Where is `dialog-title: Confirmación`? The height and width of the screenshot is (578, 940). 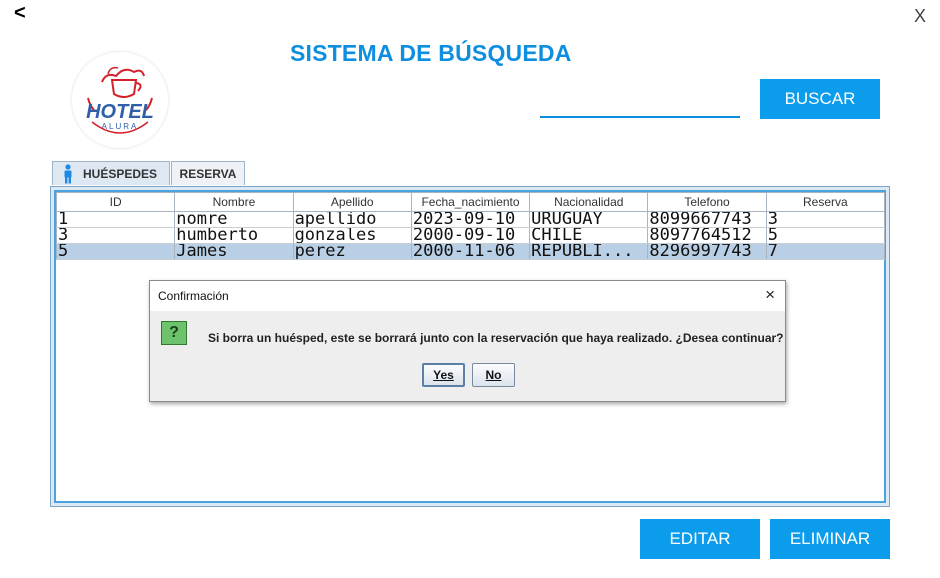
dialog-title: Confirmación is located at coordinates (193, 296).